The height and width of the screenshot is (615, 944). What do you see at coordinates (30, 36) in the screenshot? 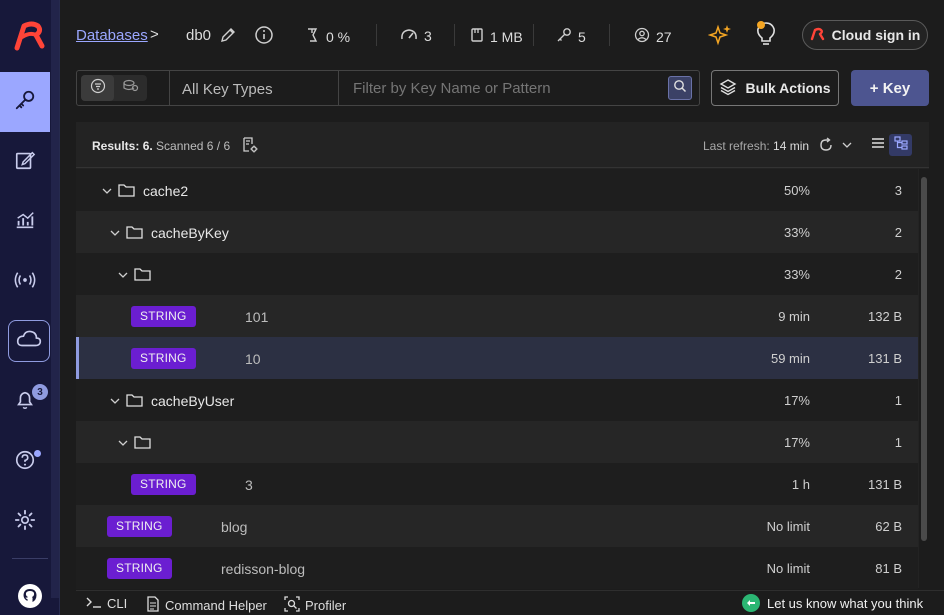
I see `redis-logo-icon` at bounding box center [30, 36].